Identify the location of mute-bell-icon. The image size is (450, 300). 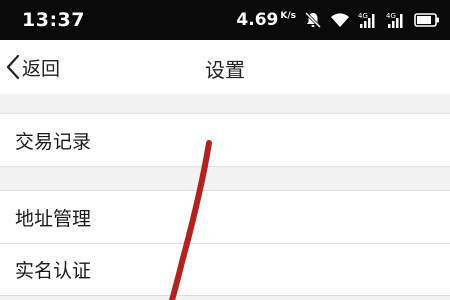
(313, 20).